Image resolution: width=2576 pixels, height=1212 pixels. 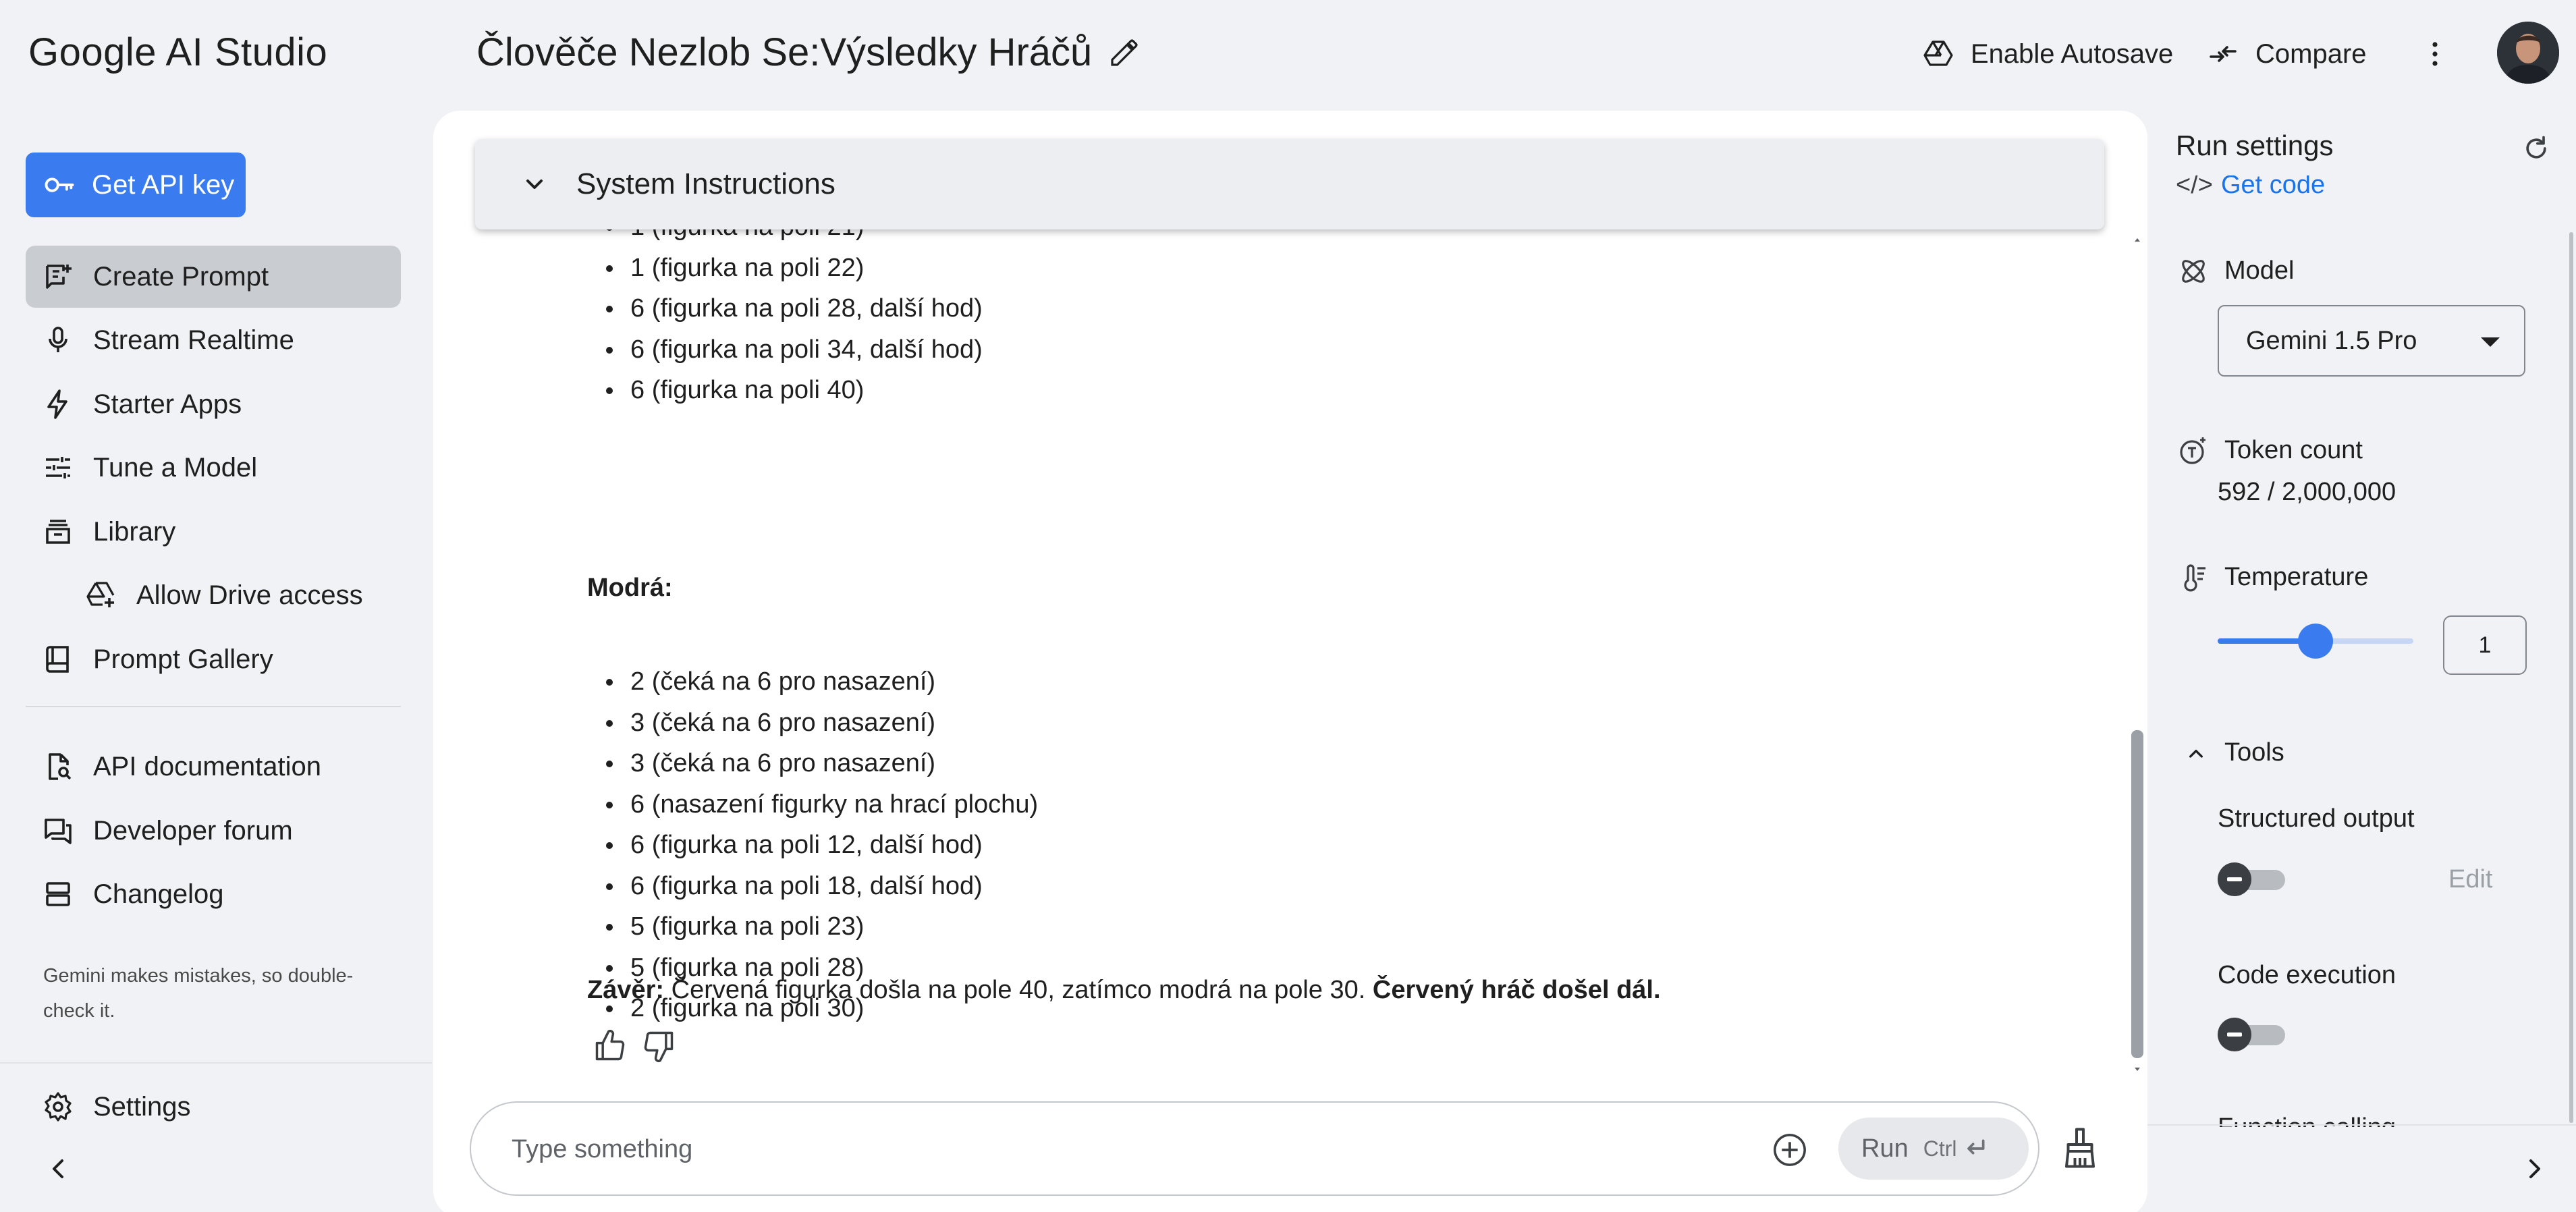 What do you see at coordinates (2223, 54) in the screenshot?
I see `compare-icon` at bounding box center [2223, 54].